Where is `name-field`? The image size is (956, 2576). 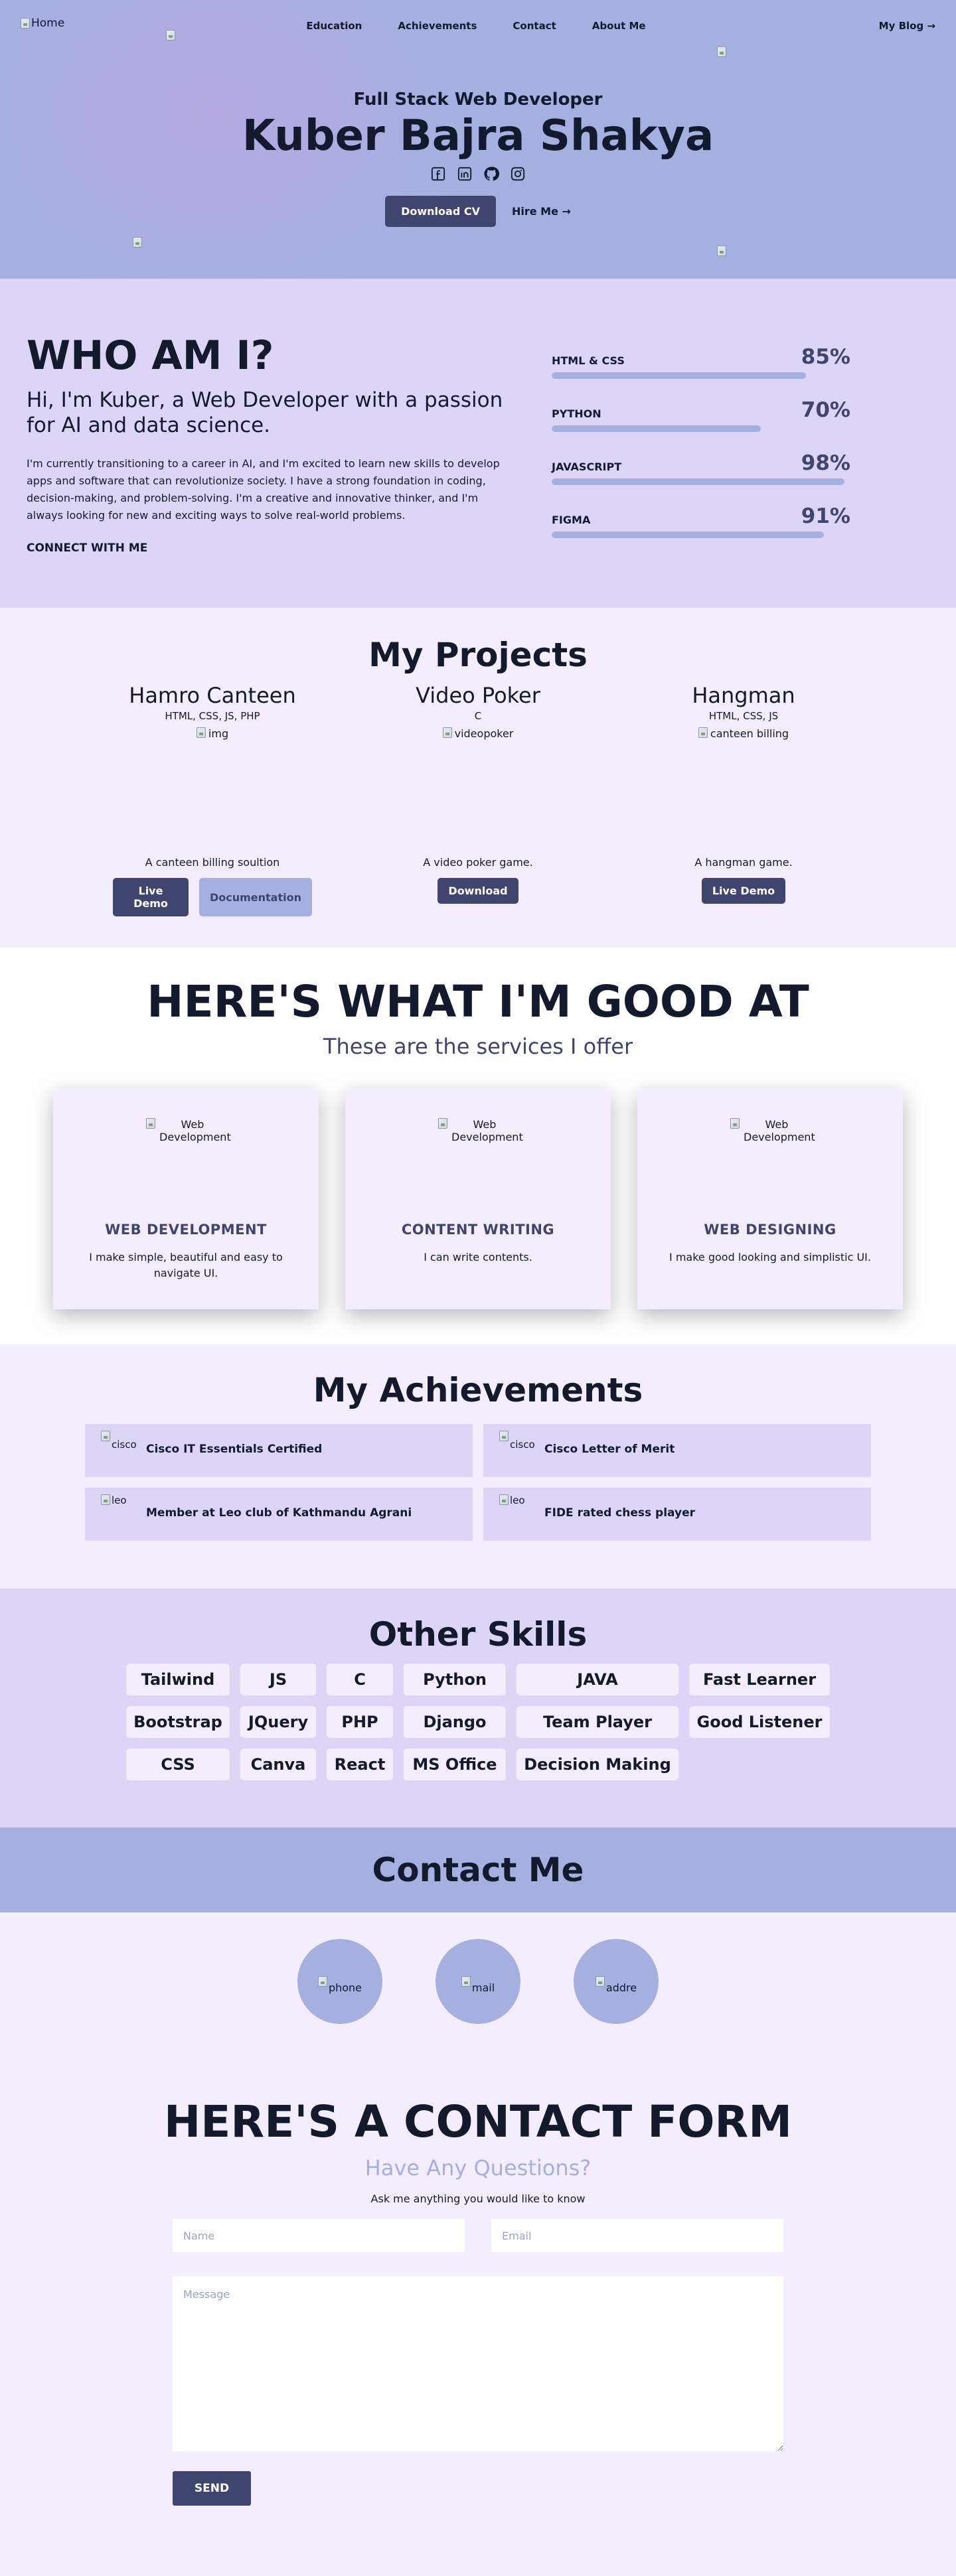 name-field is located at coordinates (319, 2235).